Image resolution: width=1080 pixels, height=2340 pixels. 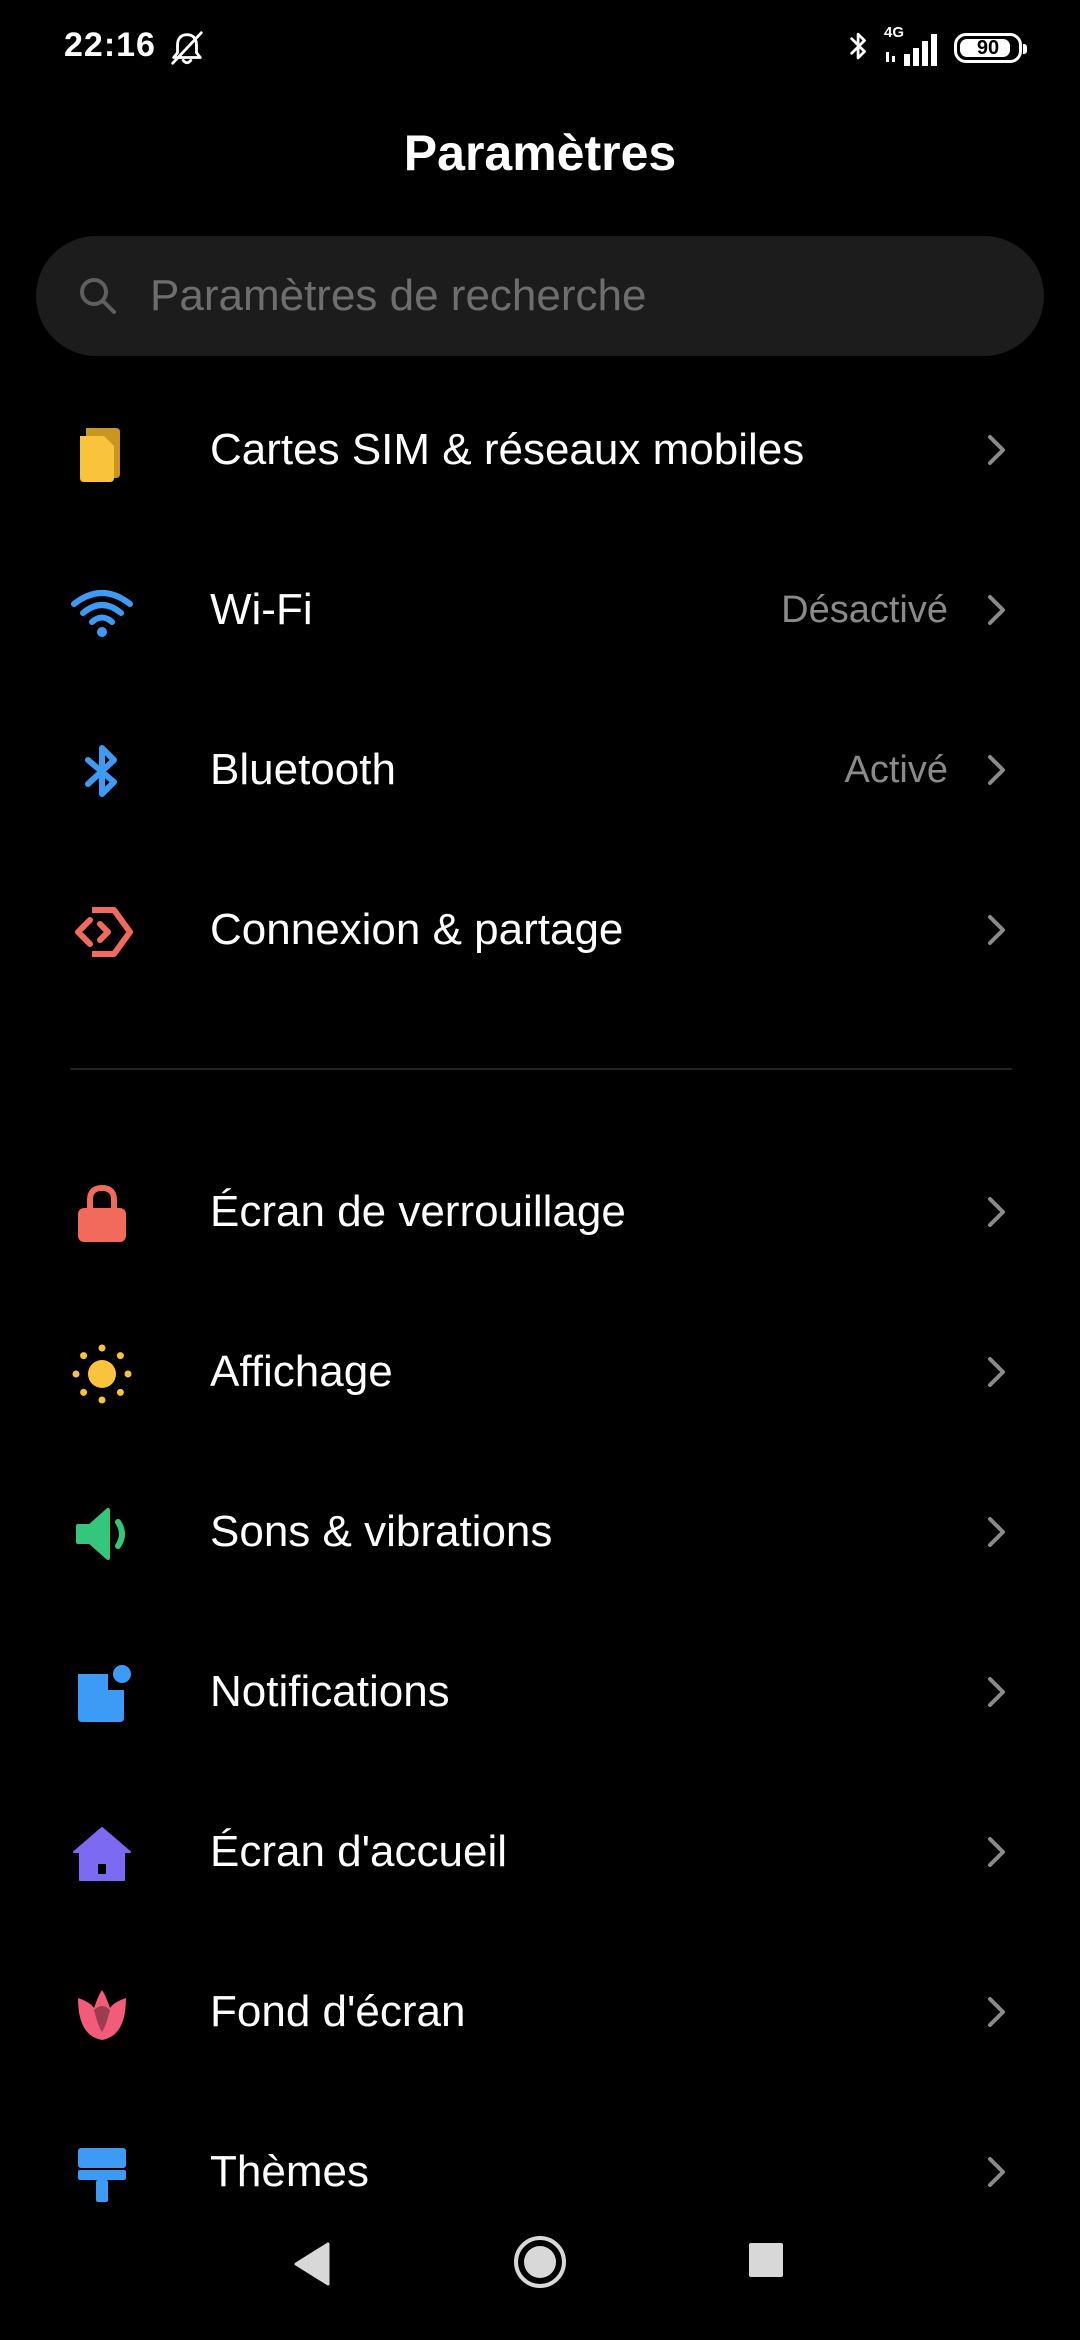 What do you see at coordinates (330, 1691) in the screenshot?
I see `settings-item-label: Notifications` at bounding box center [330, 1691].